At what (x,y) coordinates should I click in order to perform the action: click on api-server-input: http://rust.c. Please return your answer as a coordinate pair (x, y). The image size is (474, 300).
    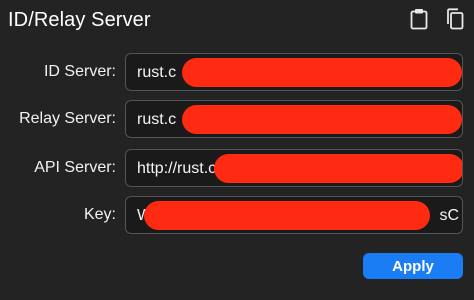
    Looking at the image, I should click on (294, 168).